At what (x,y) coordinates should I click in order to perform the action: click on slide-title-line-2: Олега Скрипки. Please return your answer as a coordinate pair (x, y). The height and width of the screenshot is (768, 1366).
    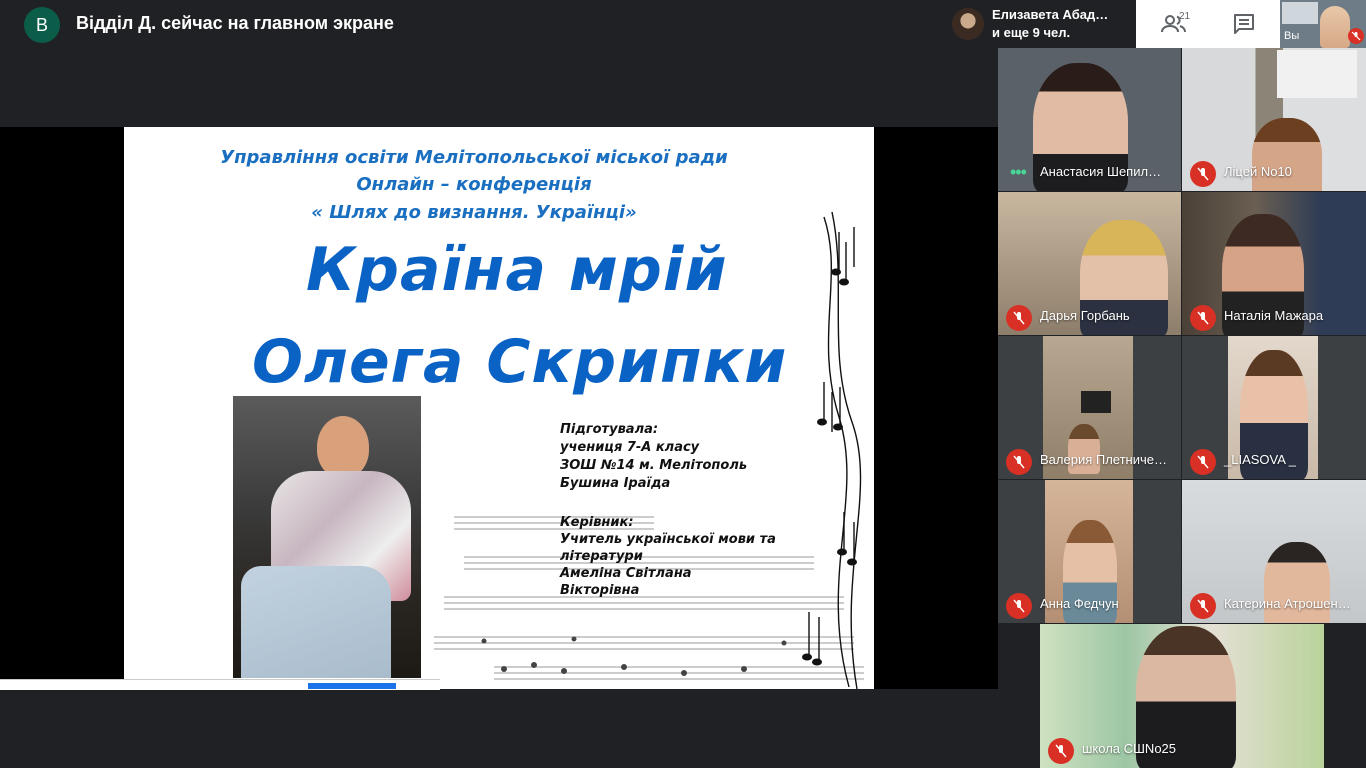
    Looking at the image, I should click on (520, 362).